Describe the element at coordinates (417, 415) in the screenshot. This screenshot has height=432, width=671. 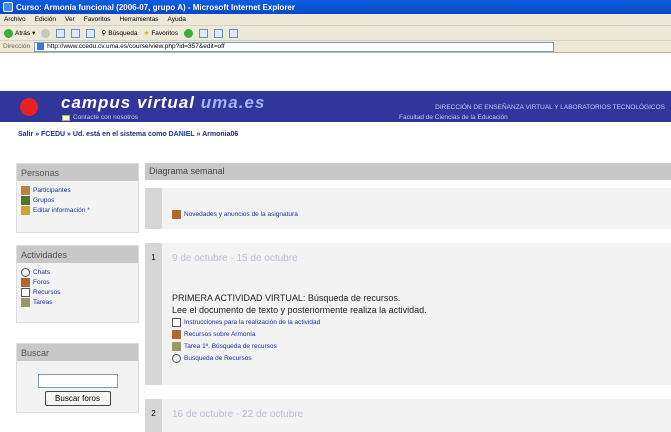
I see `week-2-content: 16 de octubre - 22 de octubre` at that location.